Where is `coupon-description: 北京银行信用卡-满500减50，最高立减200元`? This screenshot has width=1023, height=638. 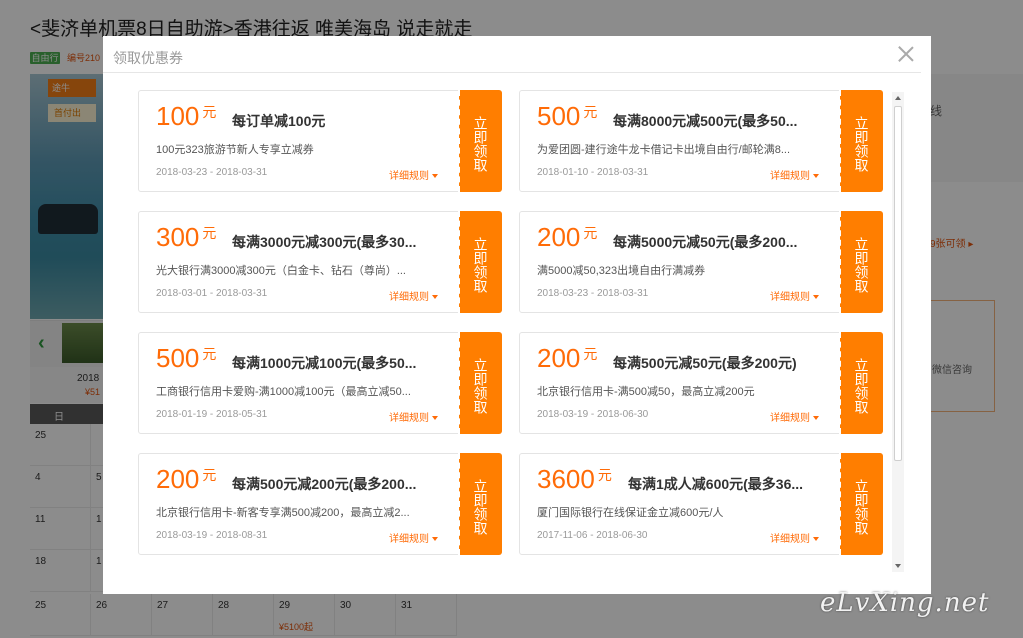
coupon-description: 北京银行信用卡-满500减50，最高立减200元 is located at coordinates (646, 392).